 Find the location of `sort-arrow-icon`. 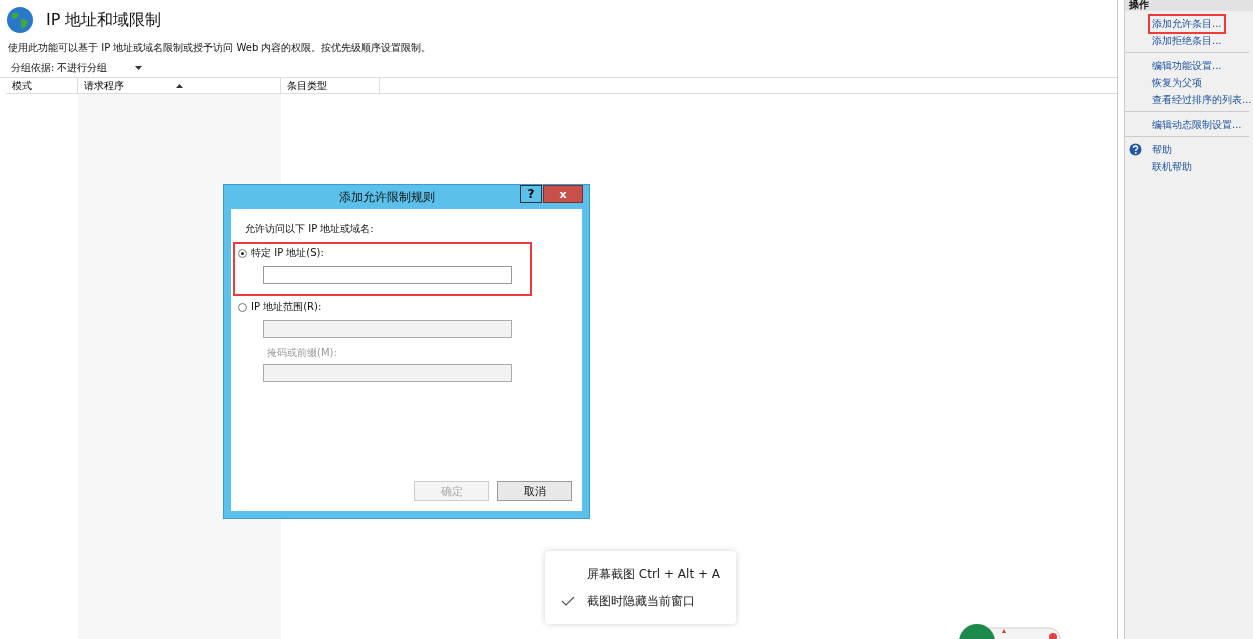

sort-arrow-icon is located at coordinates (179, 85).